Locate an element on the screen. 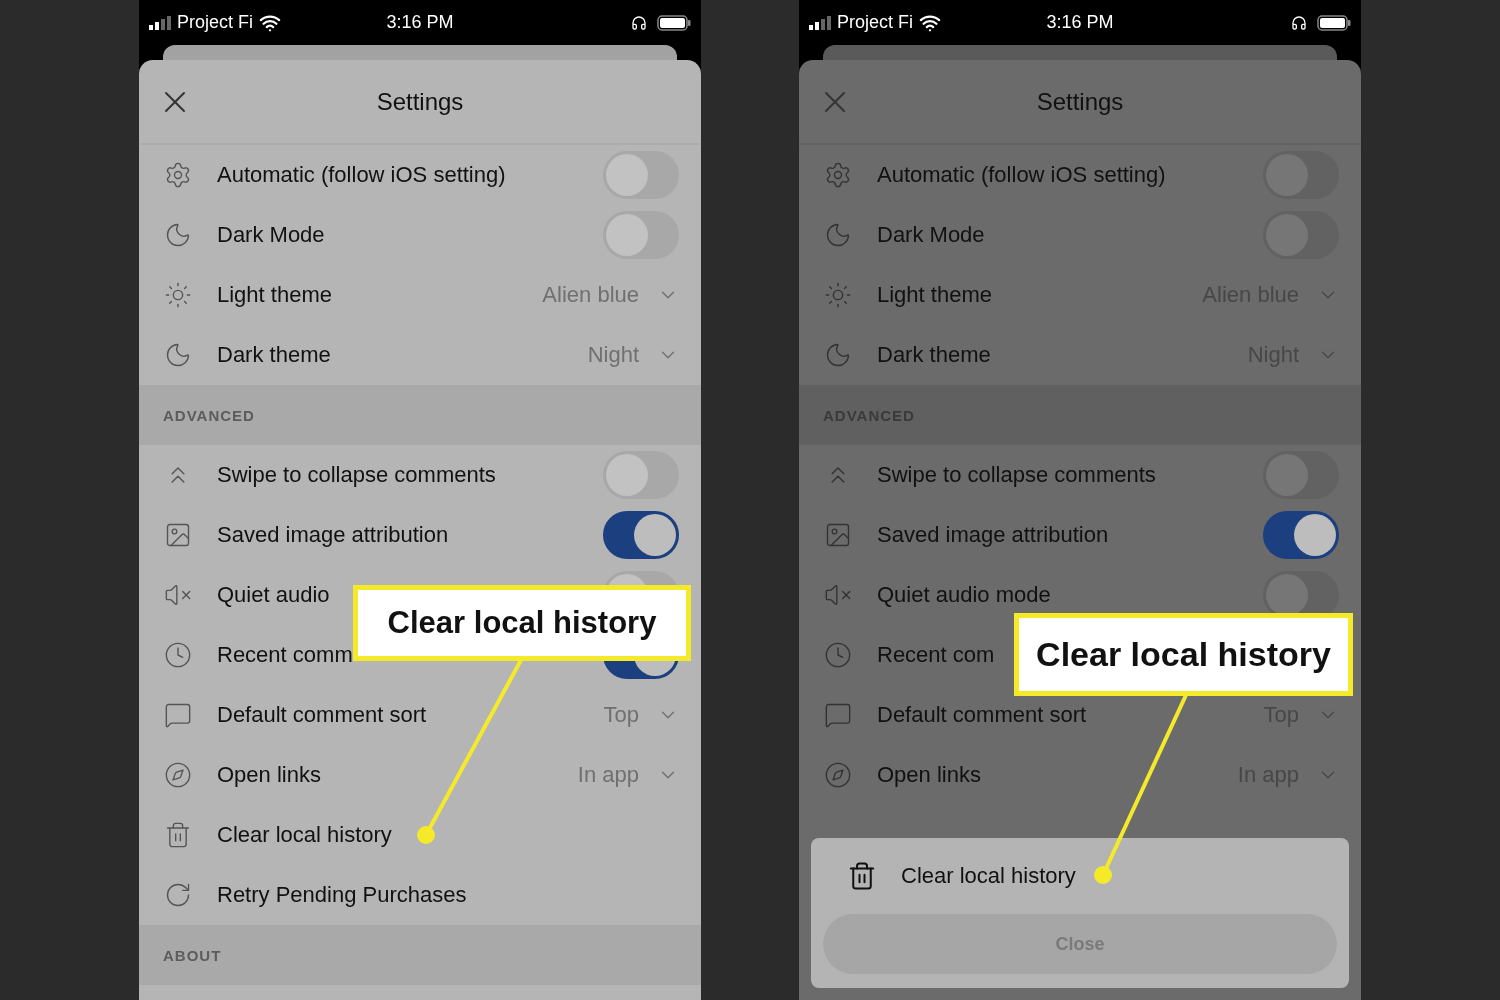 This screenshot has height=1000, width=1500. setting-label: Quiet audio mode is located at coordinates (964, 595).